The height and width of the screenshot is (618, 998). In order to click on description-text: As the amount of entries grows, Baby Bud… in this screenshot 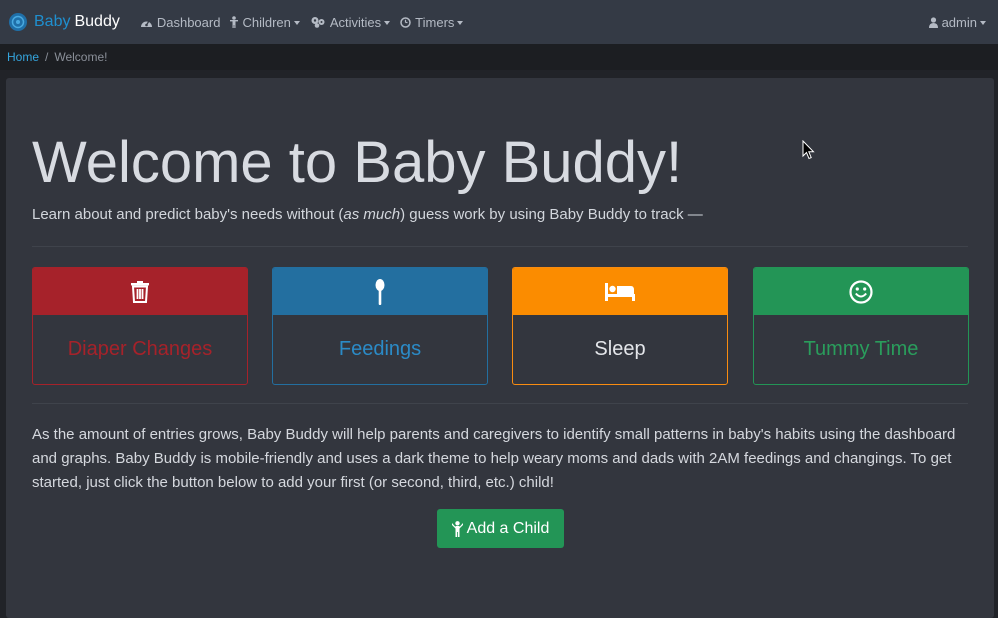, I will do `click(494, 458)`.